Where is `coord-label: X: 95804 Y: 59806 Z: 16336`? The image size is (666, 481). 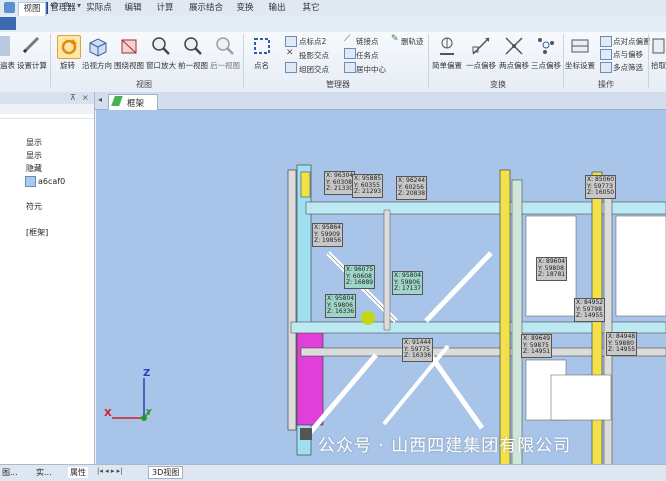 coord-label: X: 95804 Y: 59806 Z: 16336 is located at coordinates (341, 306).